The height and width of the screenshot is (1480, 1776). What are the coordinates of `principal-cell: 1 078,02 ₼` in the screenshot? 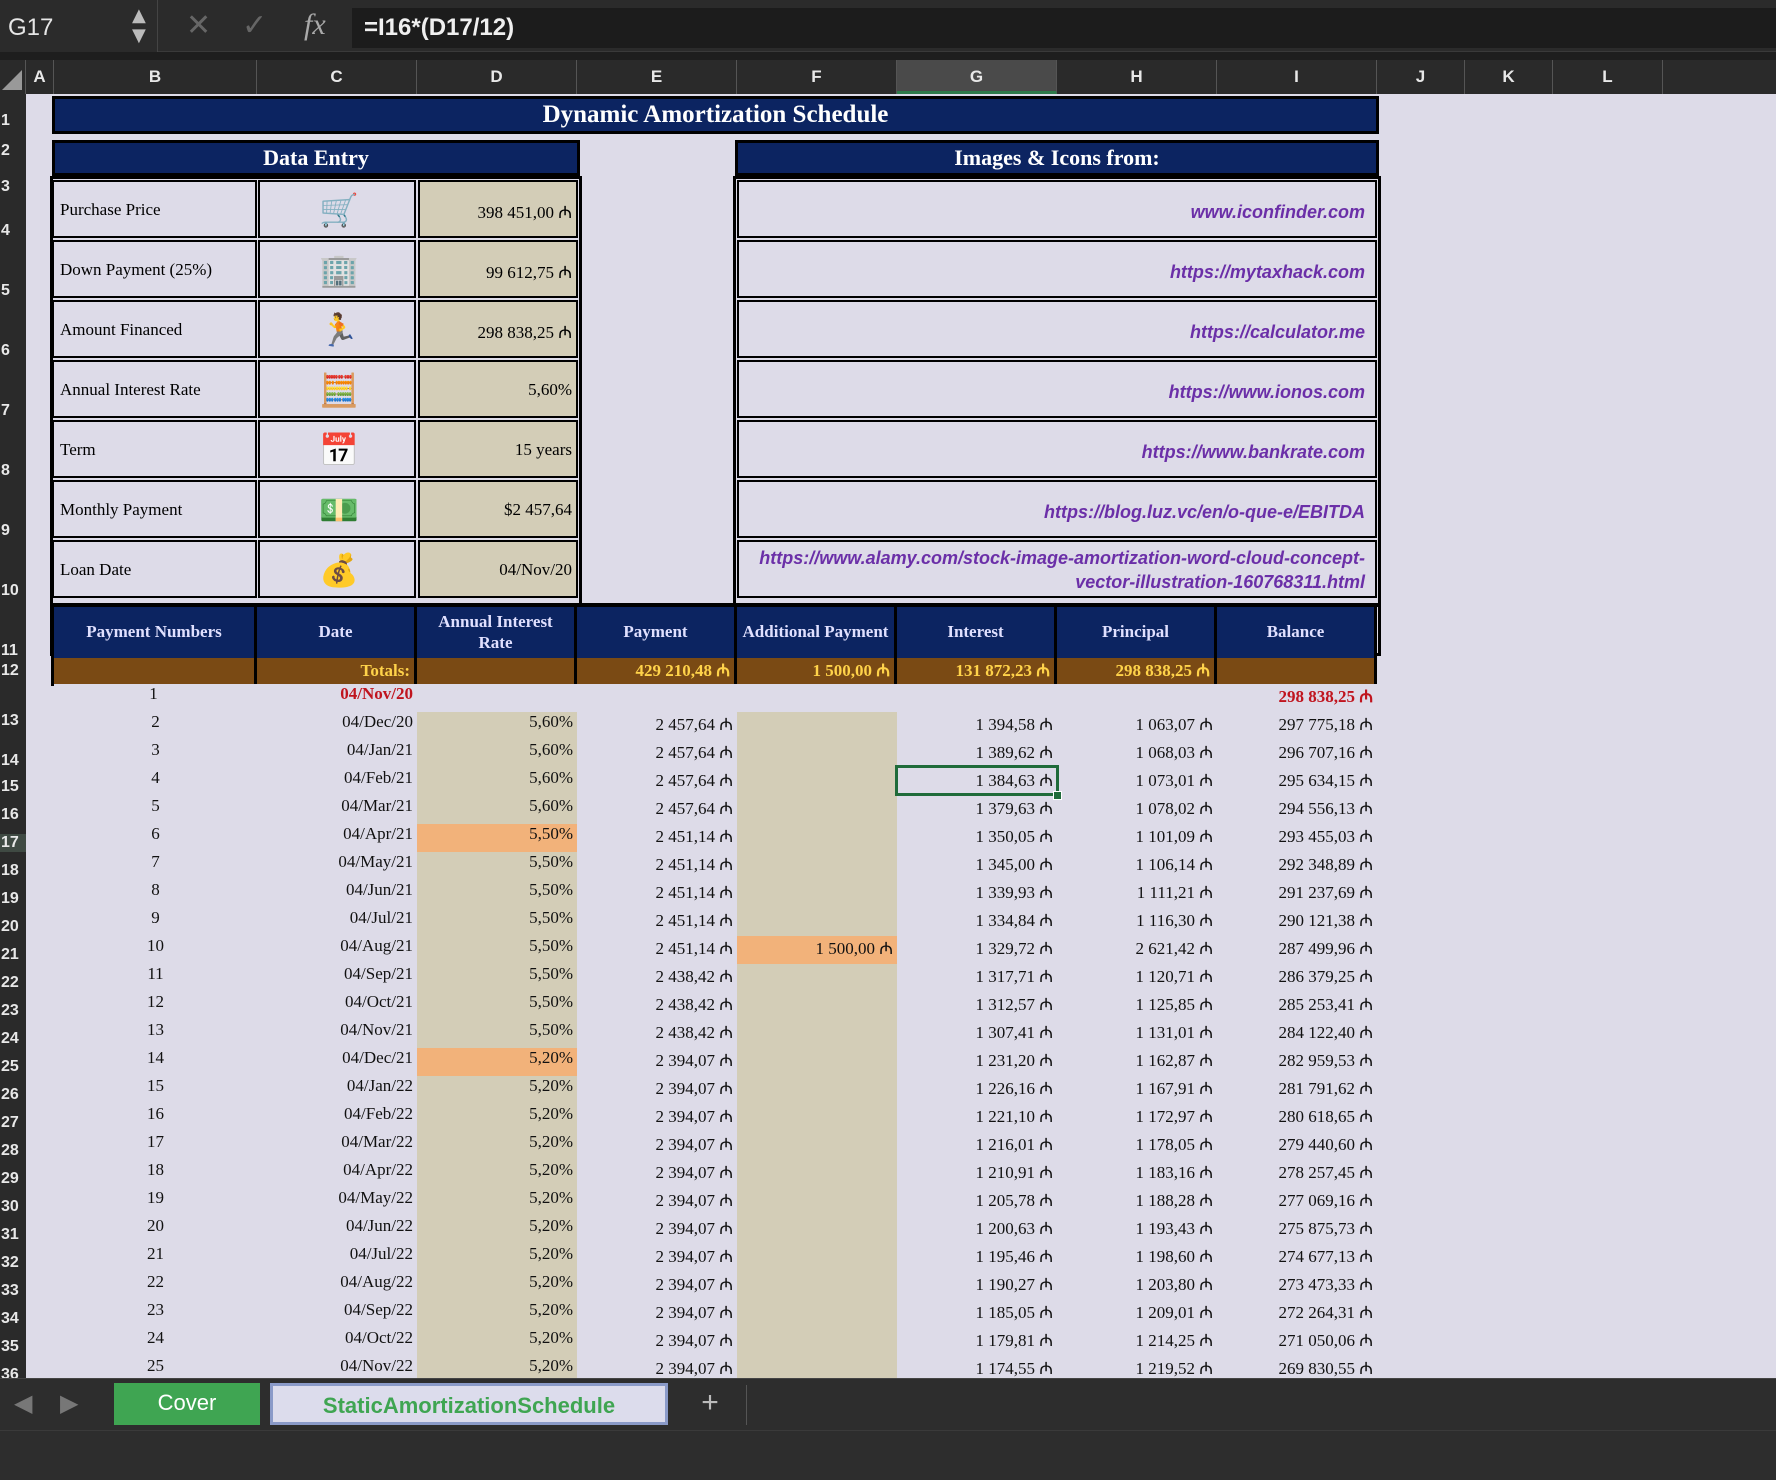 It's located at (1137, 810).